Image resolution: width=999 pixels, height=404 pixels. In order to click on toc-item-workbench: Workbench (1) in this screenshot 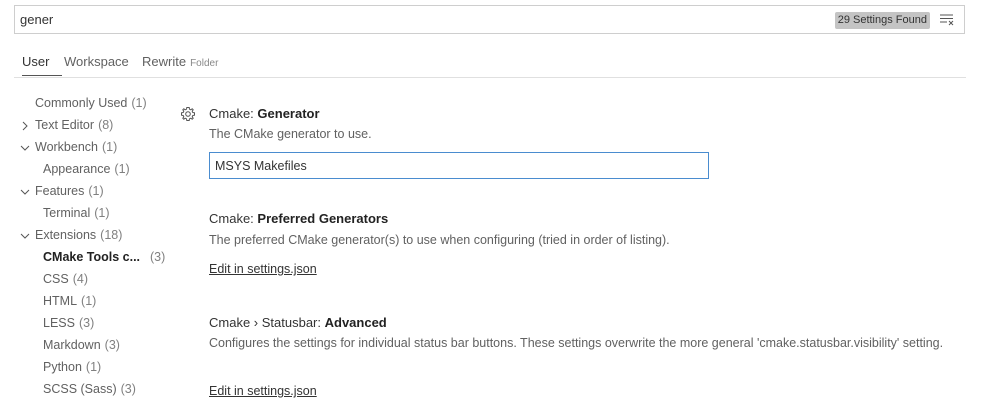, I will do `click(76, 147)`.